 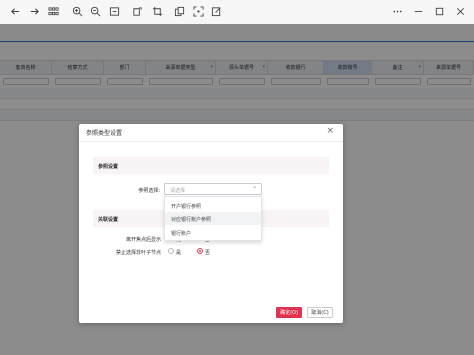 What do you see at coordinates (200, 251) in the screenshot?
I see `forbid-select-no-radio` at bounding box center [200, 251].